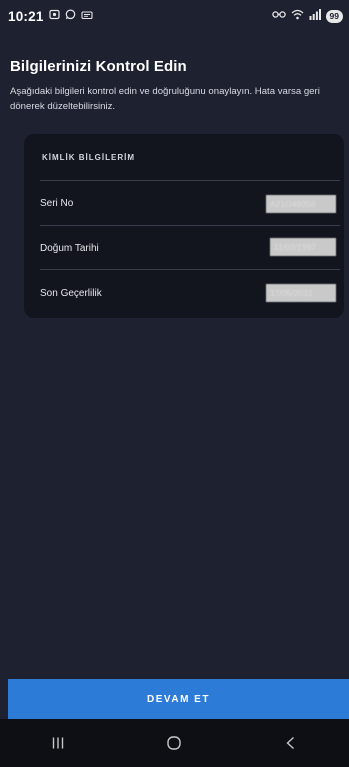 This screenshot has height=767, width=349. What do you see at coordinates (334, 16) in the screenshot?
I see `battery-indicator: 99` at bounding box center [334, 16].